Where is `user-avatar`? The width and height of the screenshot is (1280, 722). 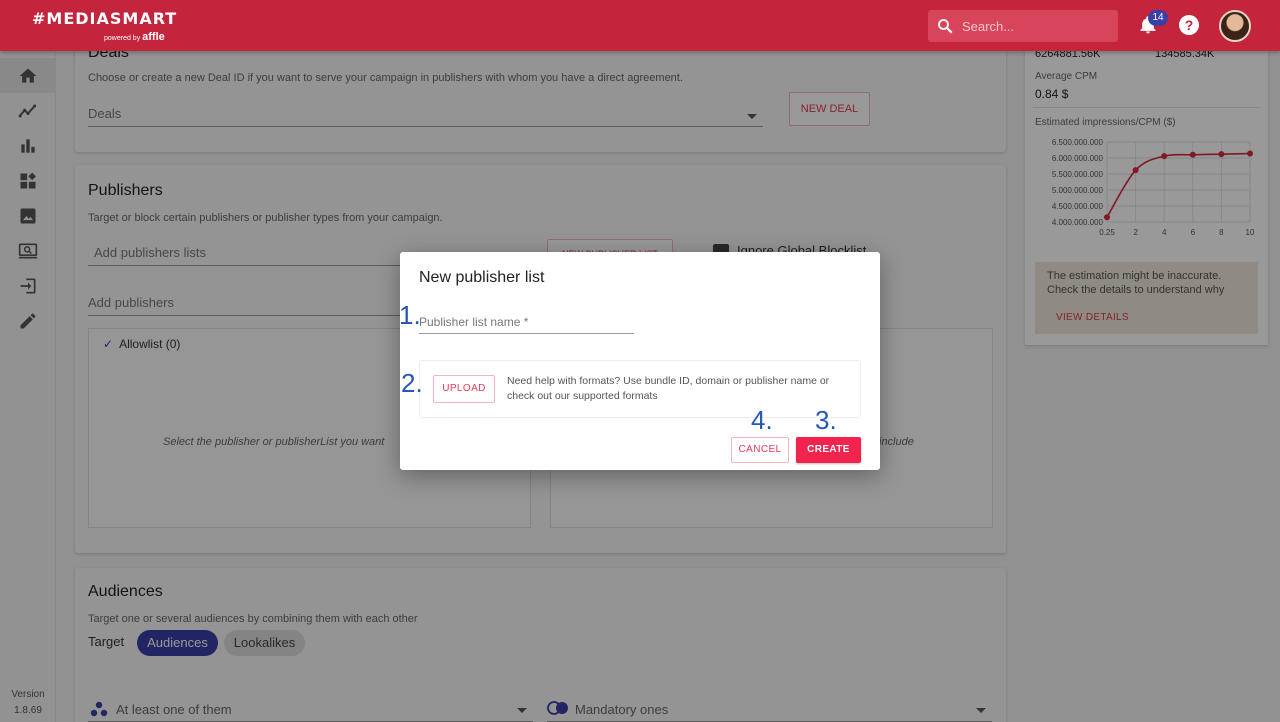
user-avatar is located at coordinates (1235, 26).